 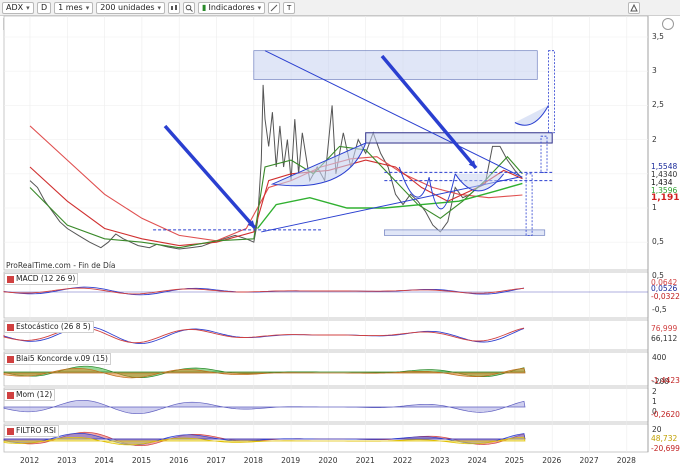 What do you see at coordinates (67, 460) in the screenshot?
I see `x-axis-tick-label: 2013` at bounding box center [67, 460].